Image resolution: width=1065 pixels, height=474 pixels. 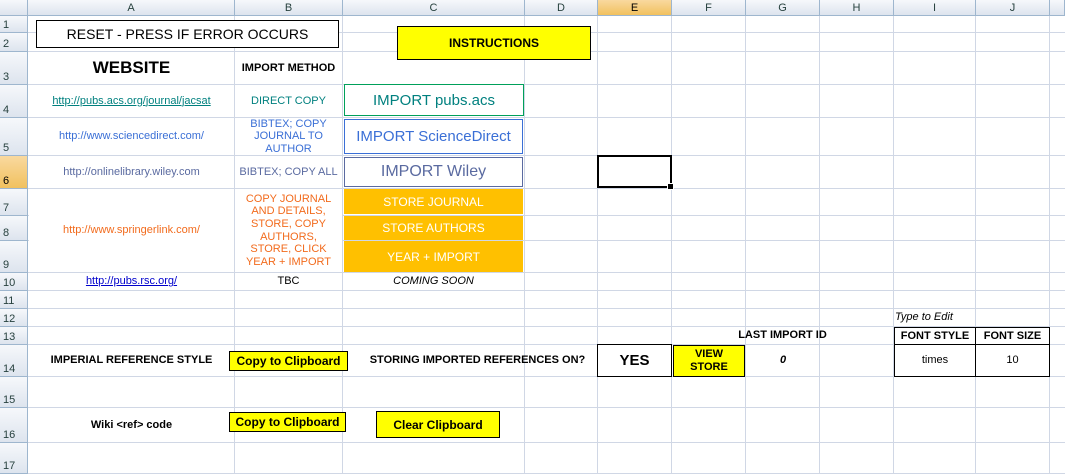 What do you see at coordinates (433, 172) in the screenshot?
I see `import-wiley-button: IMPORT Wiley` at bounding box center [433, 172].